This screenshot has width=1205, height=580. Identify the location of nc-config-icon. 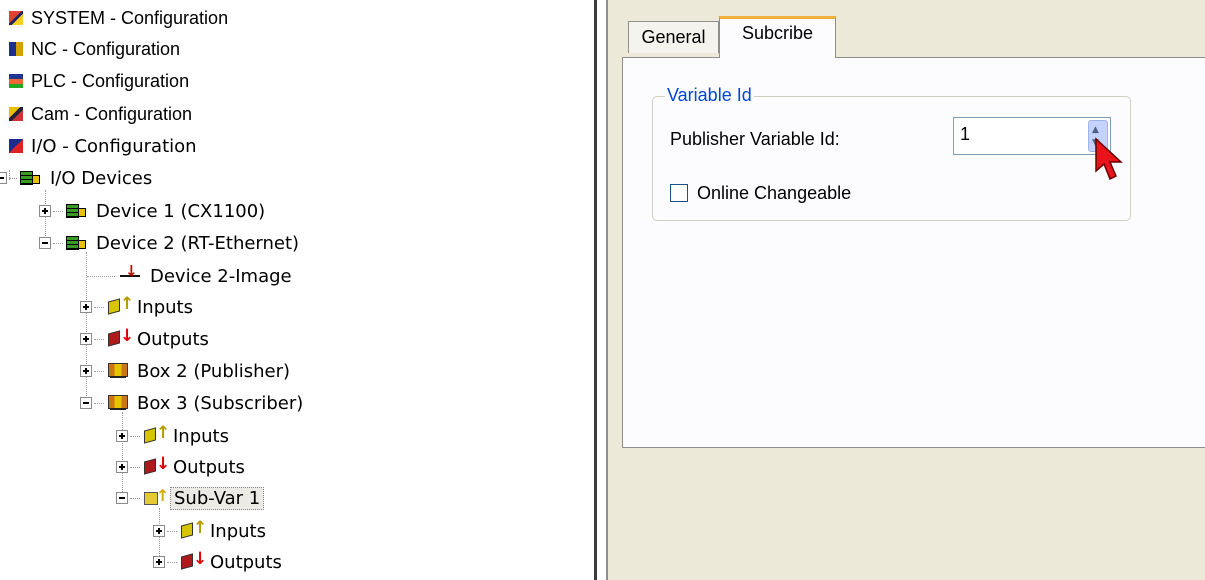
(16, 49).